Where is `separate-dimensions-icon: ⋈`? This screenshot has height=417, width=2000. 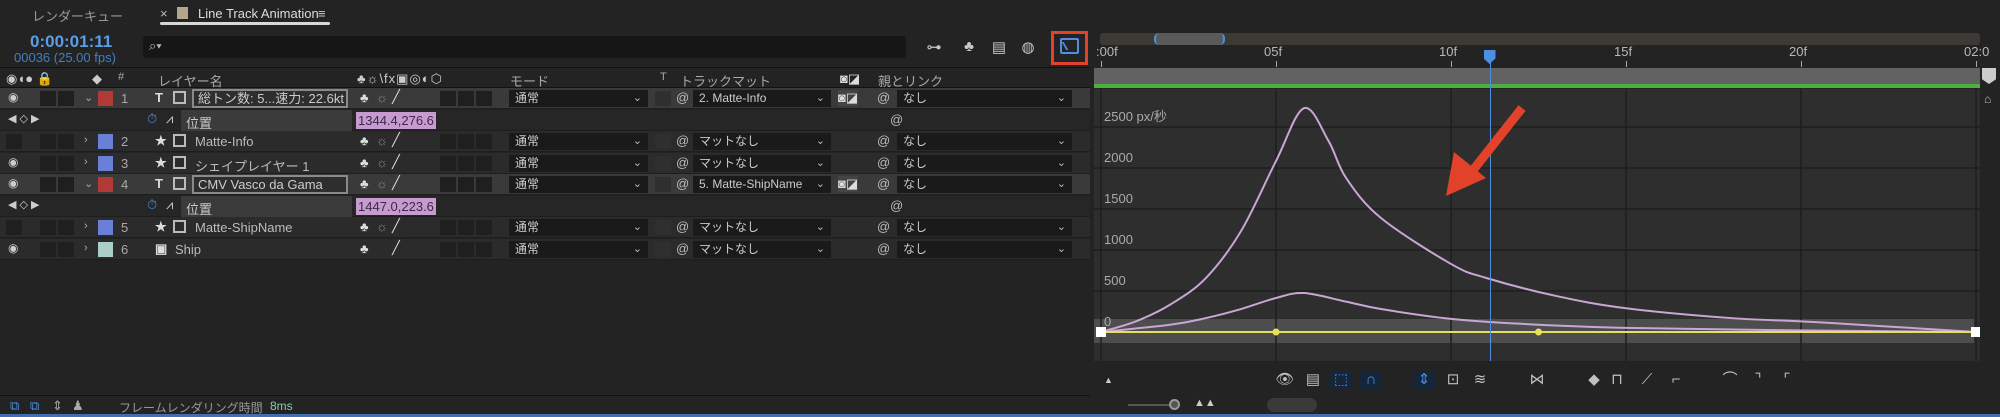 separate-dimensions-icon: ⋈ is located at coordinates (1537, 380).